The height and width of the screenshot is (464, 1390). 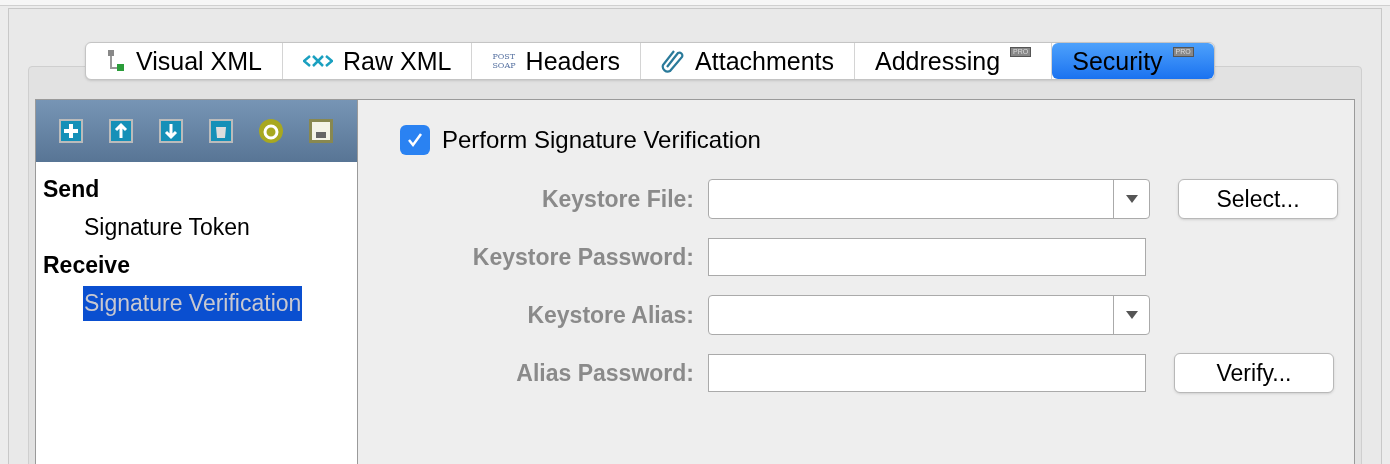 What do you see at coordinates (504, 61) in the screenshot?
I see `post-soap-icon: POST SOAP` at bounding box center [504, 61].